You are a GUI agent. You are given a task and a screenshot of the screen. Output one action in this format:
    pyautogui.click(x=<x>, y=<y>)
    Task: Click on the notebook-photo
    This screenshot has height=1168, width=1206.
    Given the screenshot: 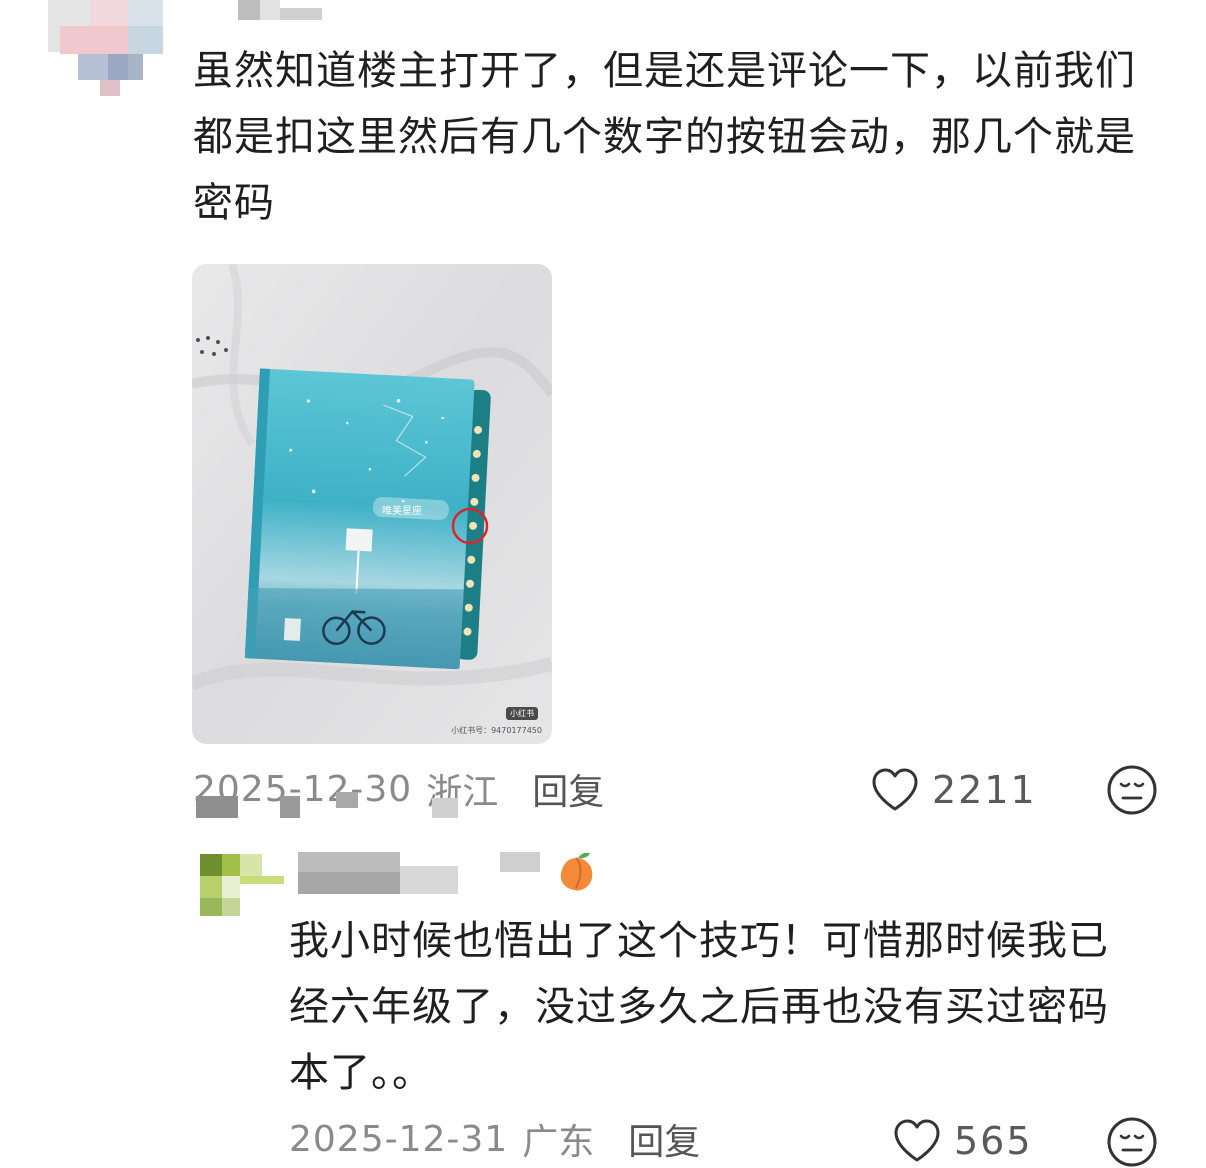 What is the action you would take?
    pyautogui.click(x=372, y=504)
    